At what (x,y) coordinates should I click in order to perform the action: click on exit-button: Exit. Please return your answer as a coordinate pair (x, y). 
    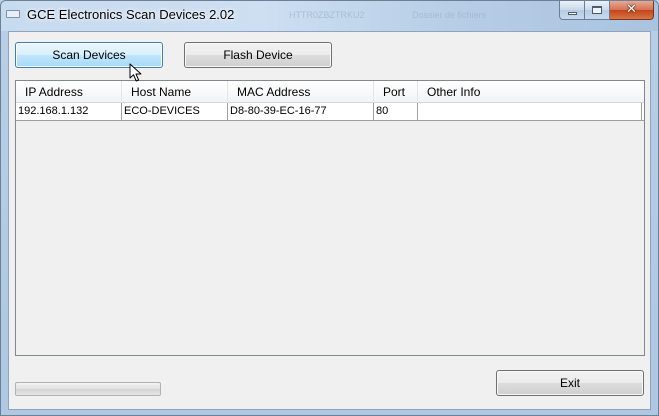
    Looking at the image, I should click on (570, 383).